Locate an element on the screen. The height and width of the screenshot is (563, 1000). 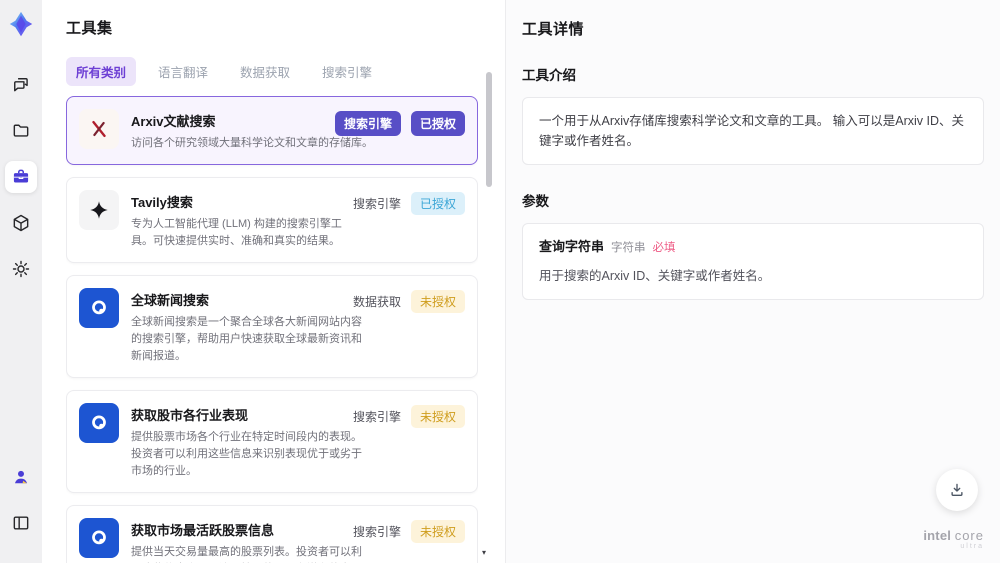
intel-core-logo: intel core ultra is located at coordinates (953, 539).